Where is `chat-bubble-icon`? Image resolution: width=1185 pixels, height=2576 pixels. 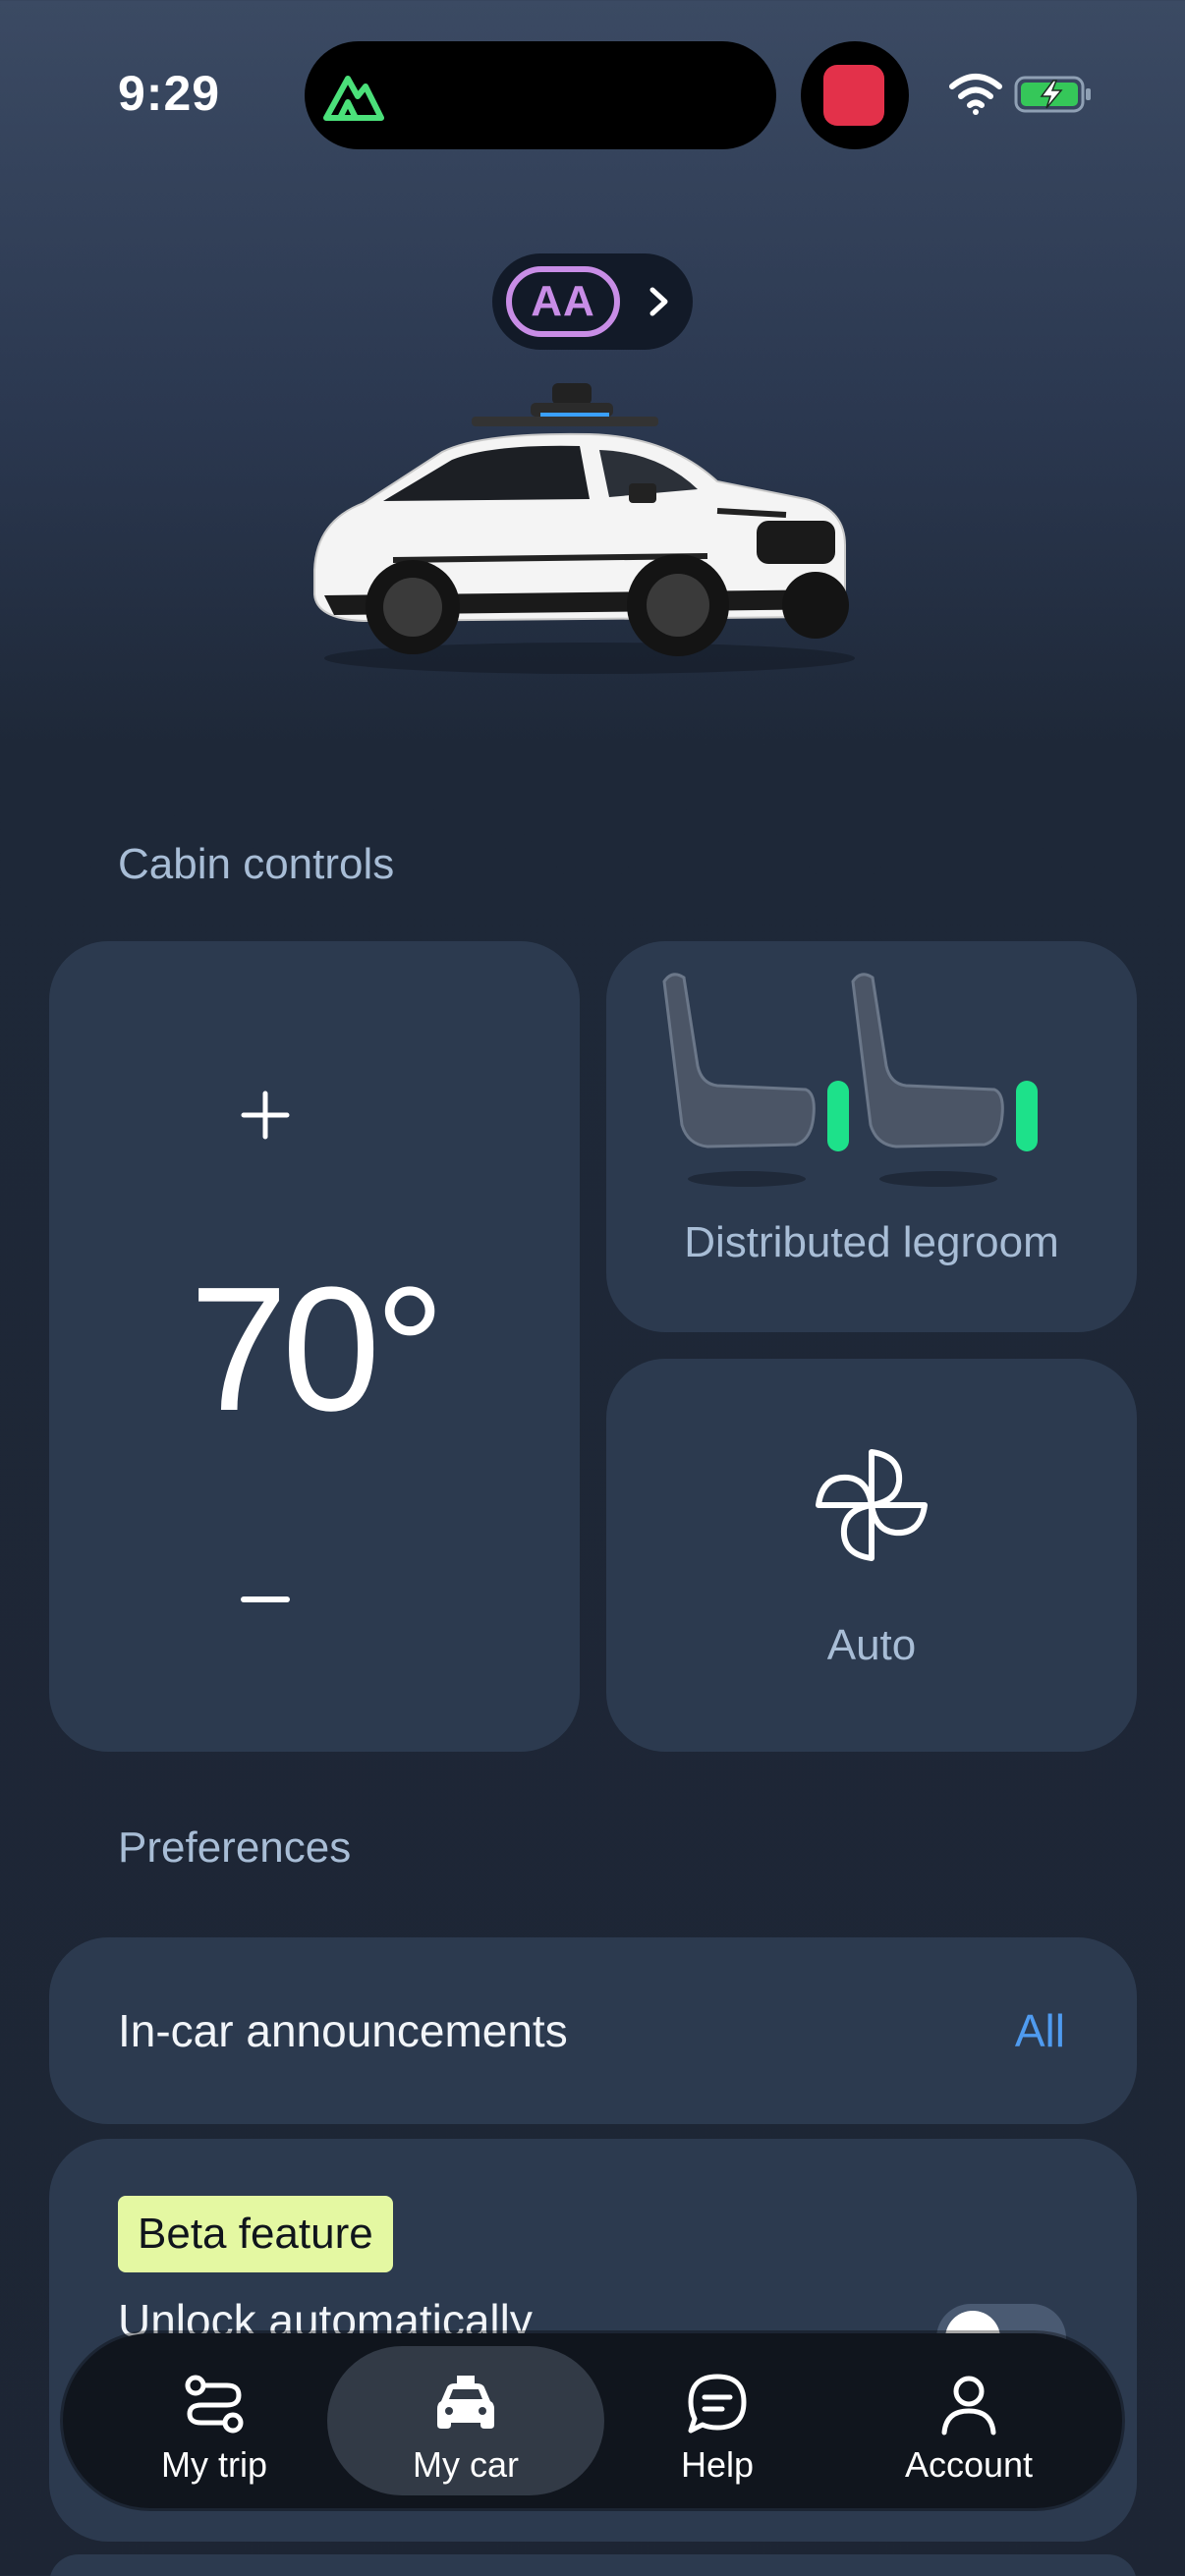 chat-bubble-icon is located at coordinates (718, 2404).